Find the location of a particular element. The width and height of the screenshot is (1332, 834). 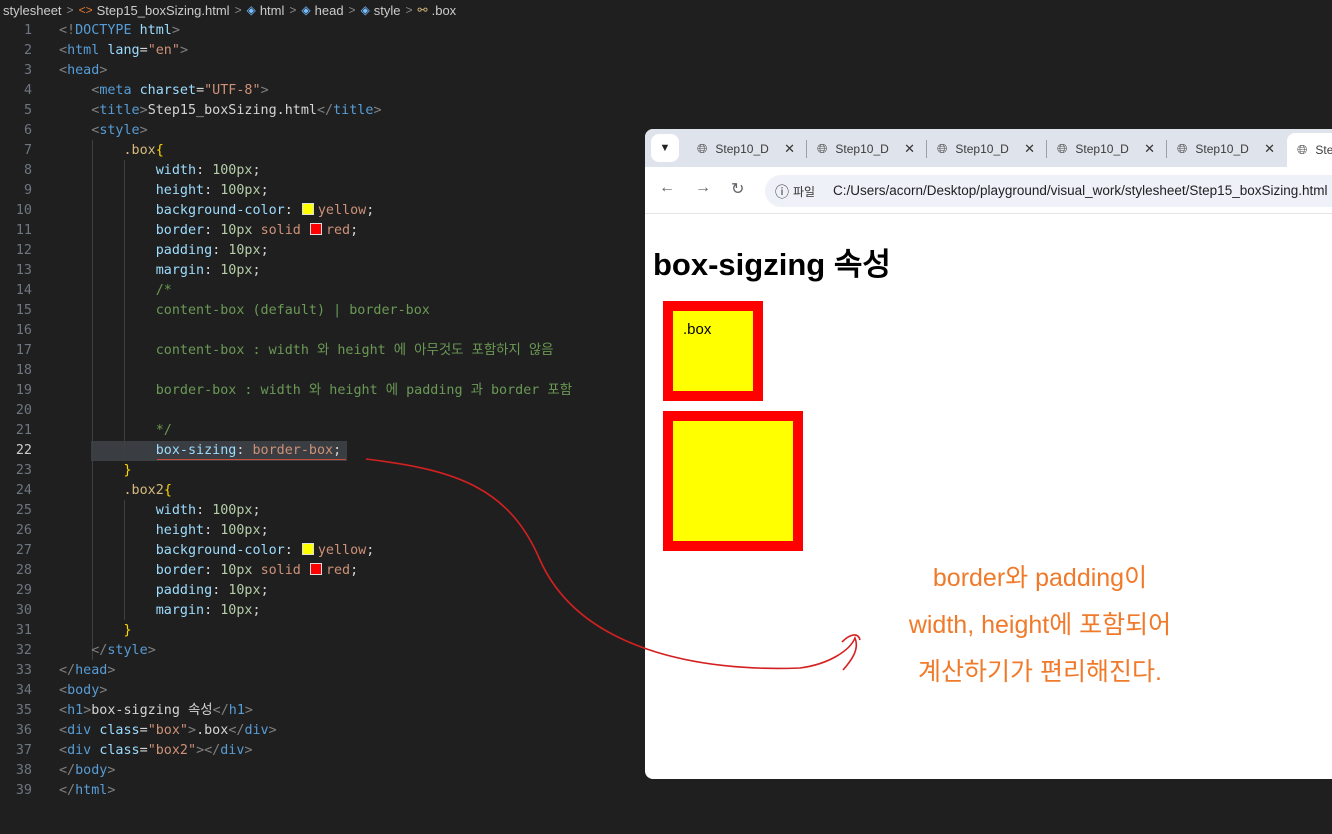

annotation-line: 계산하기가 편리해진다. is located at coordinates (1040, 672).